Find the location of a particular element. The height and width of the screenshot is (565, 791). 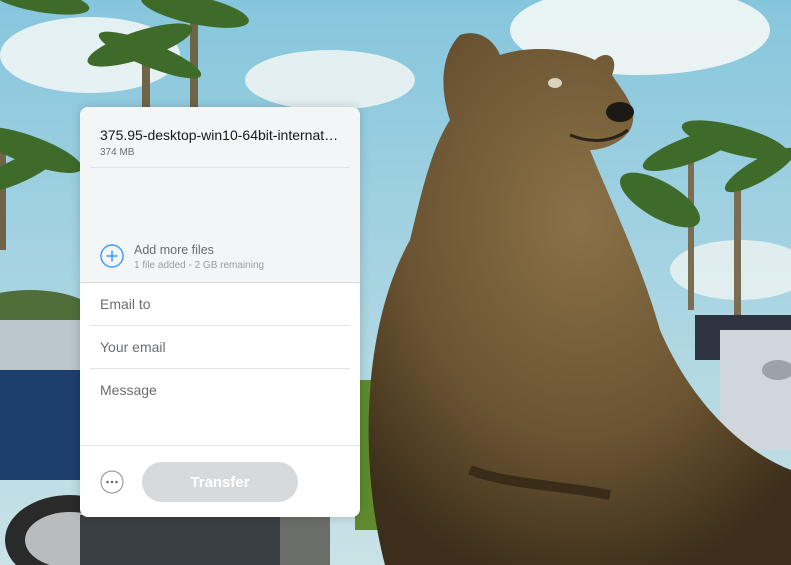

more-options-icon is located at coordinates (112, 482).